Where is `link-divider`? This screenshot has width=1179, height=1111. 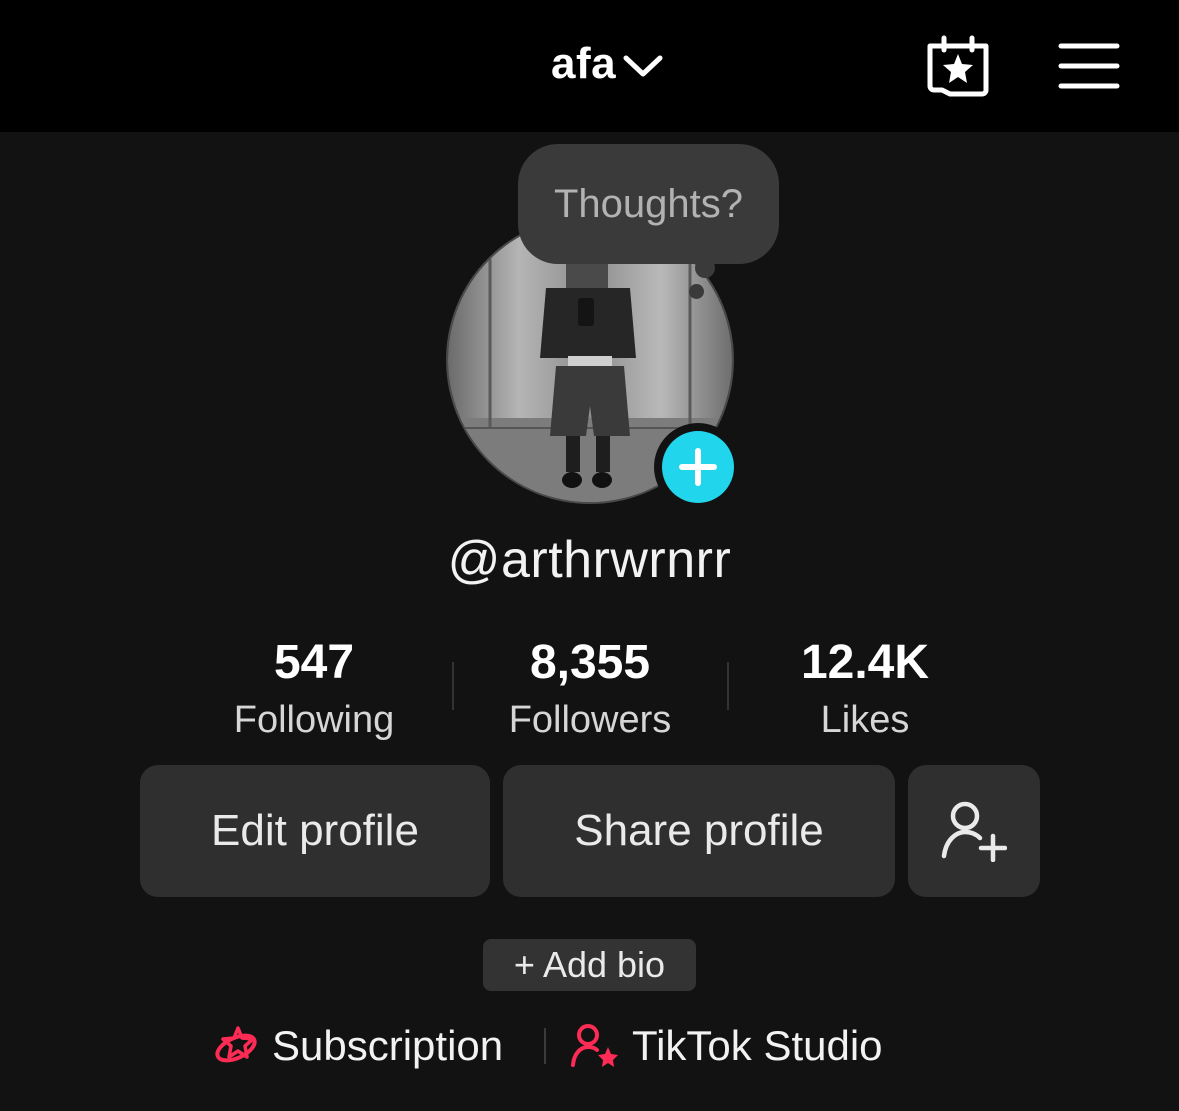
link-divider is located at coordinates (545, 1046).